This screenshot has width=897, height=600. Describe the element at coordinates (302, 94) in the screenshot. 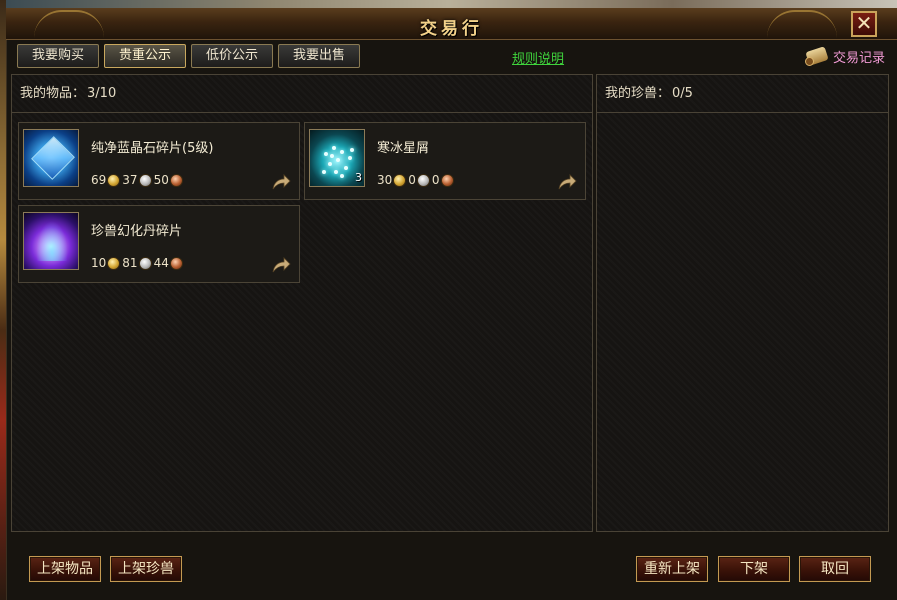

I see `my-items-header: 我的物品： 3/10` at that location.